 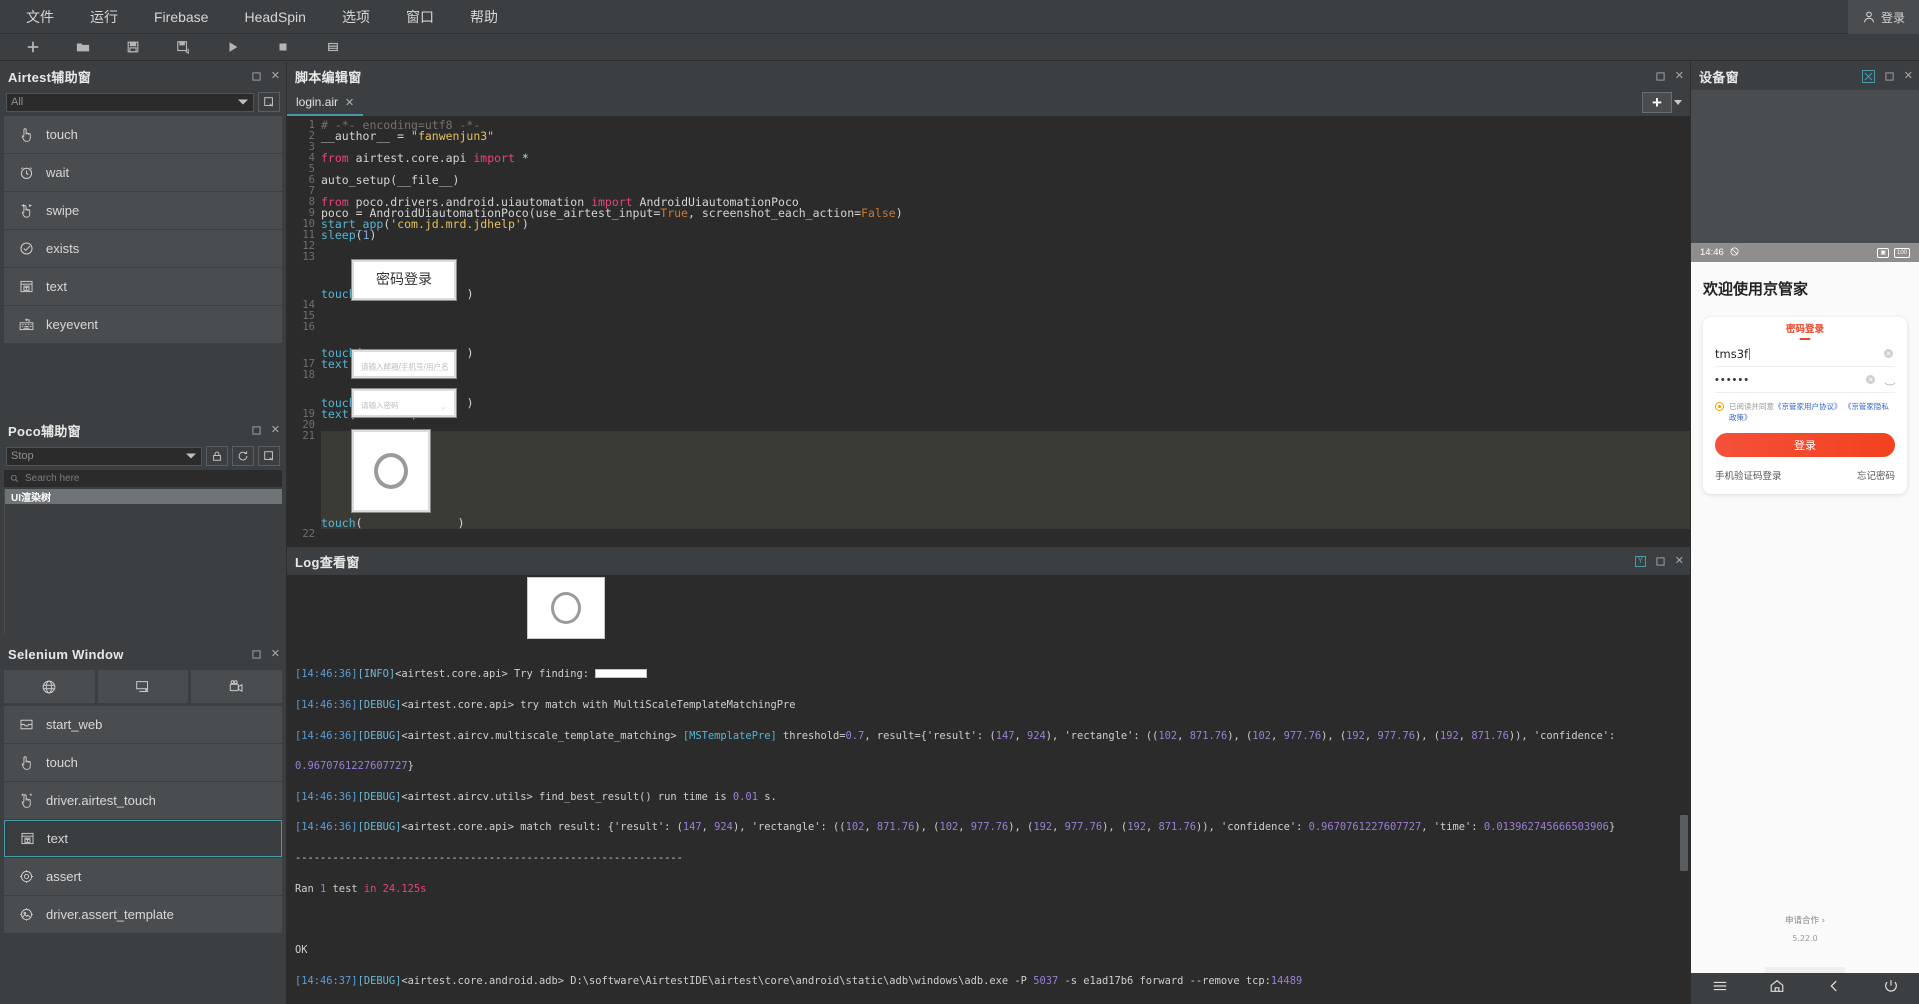 What do you see at coordinates (74, 724) in the screenshot?
I see `selenium-cmd-label: start_web` at bounding box center [74, 724].